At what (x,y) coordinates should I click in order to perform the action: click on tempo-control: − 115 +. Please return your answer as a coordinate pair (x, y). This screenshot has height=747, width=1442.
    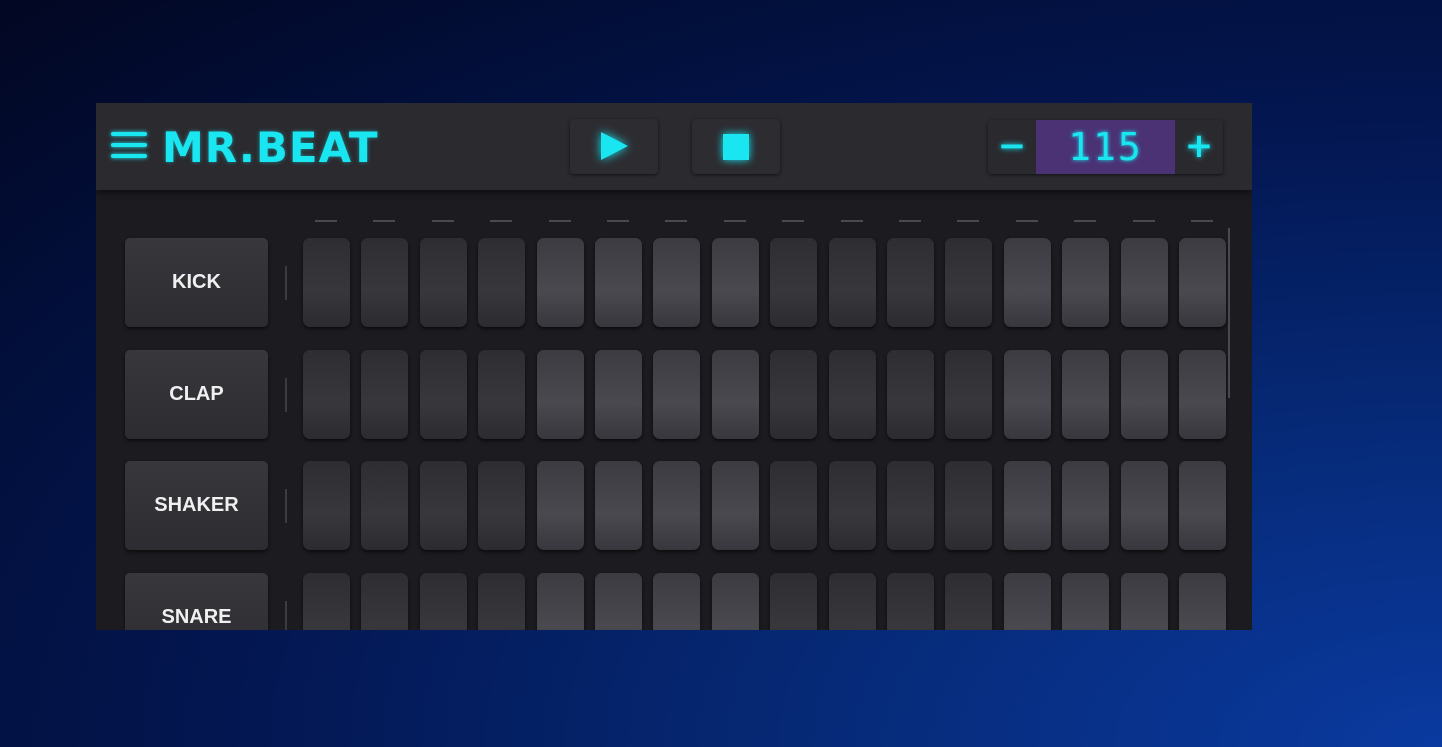
    Looking at the image, I should click on (1105, 147).